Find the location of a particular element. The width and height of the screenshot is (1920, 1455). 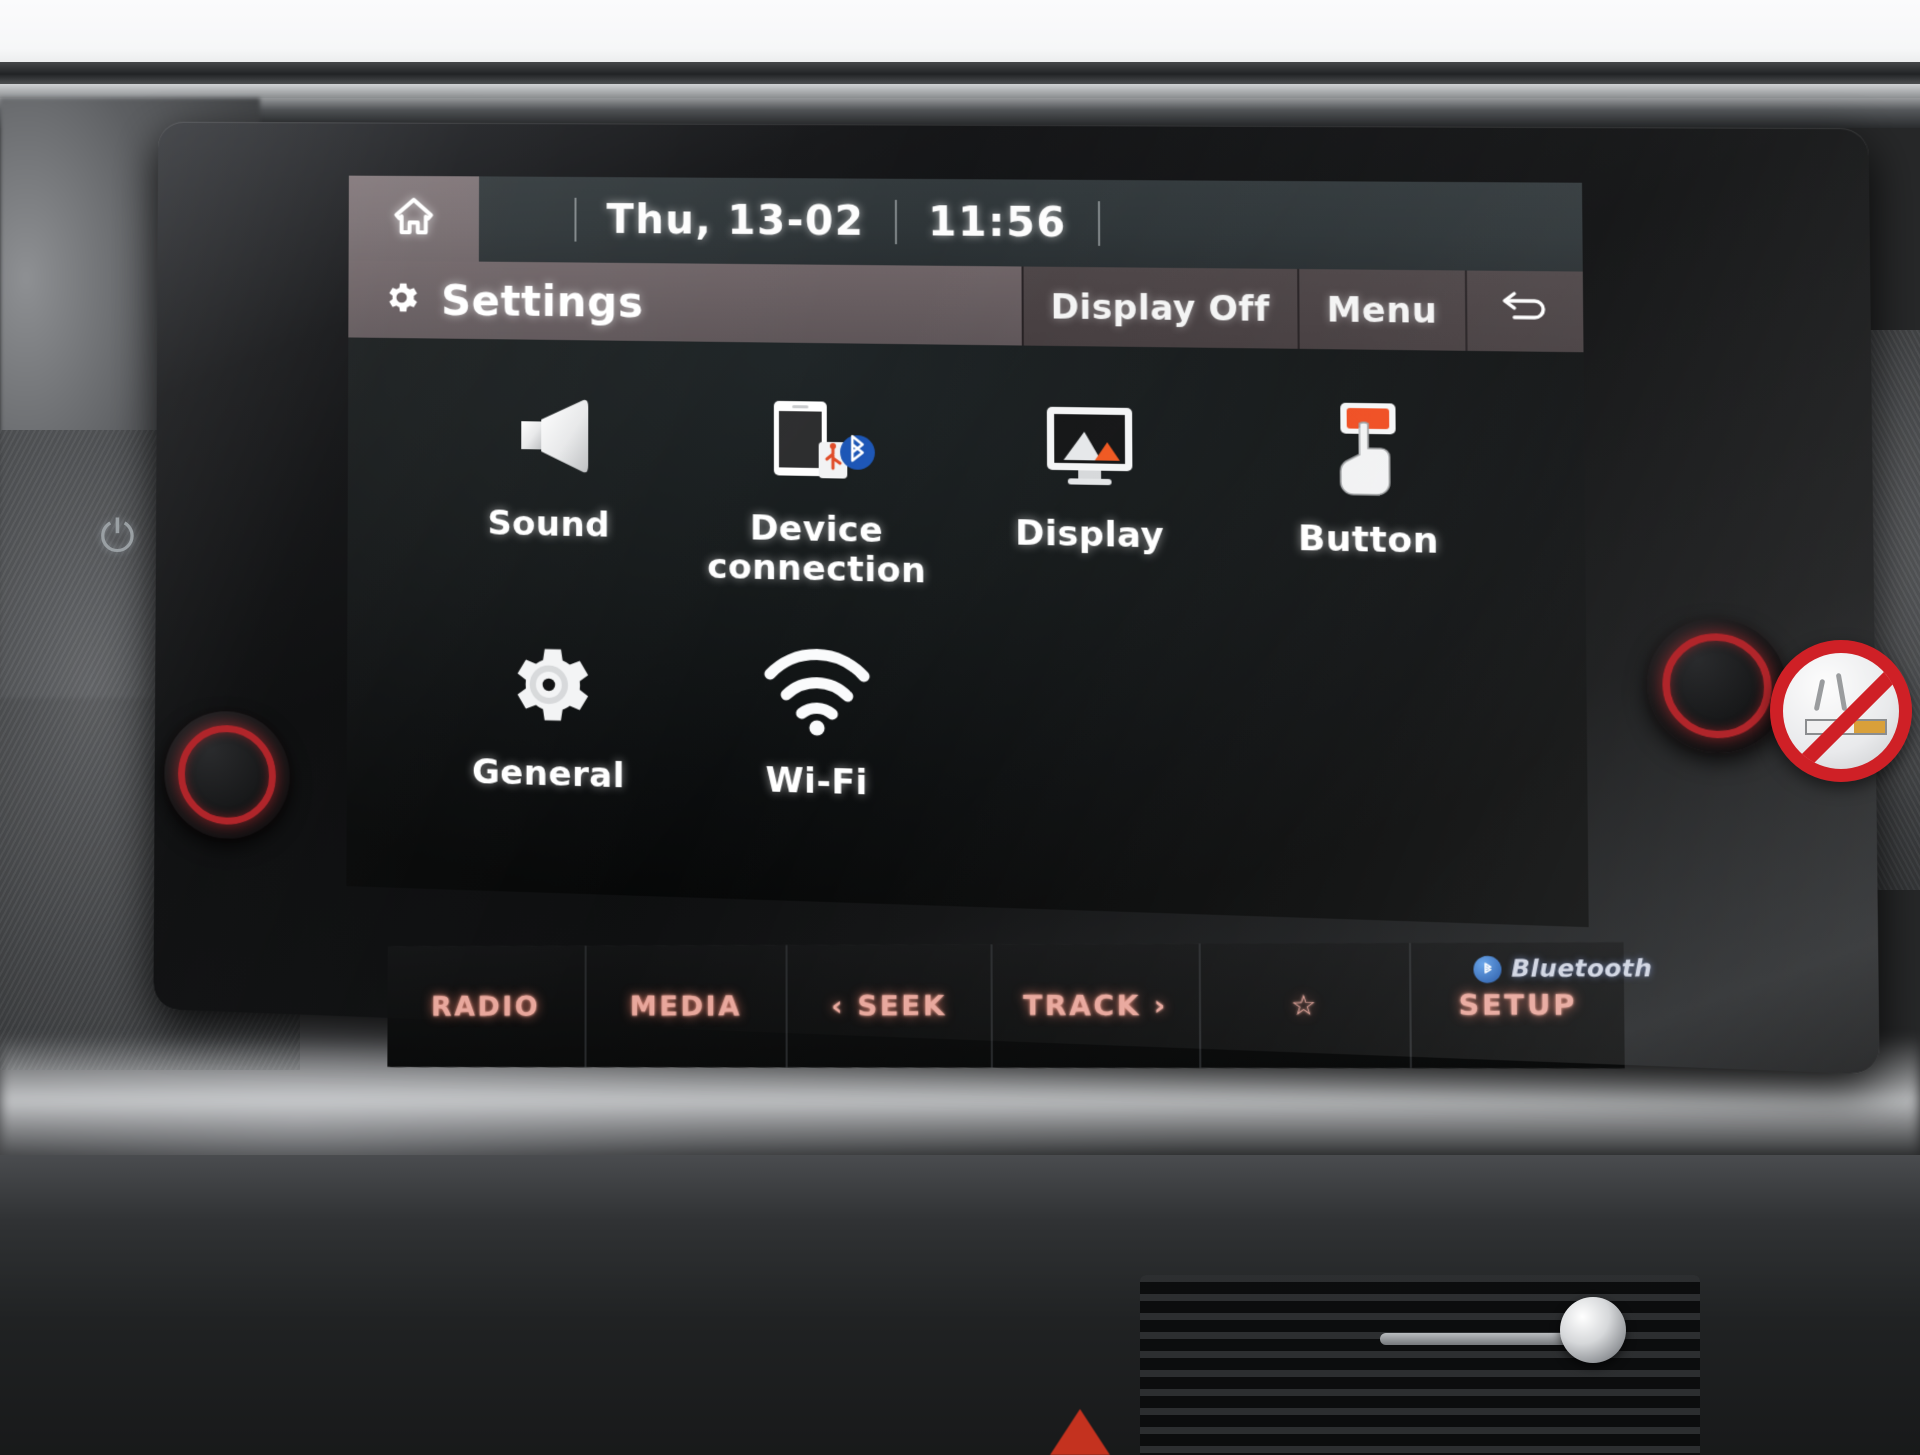

seek-button: ‹ SEEK is located at coordinates (890, 1006).